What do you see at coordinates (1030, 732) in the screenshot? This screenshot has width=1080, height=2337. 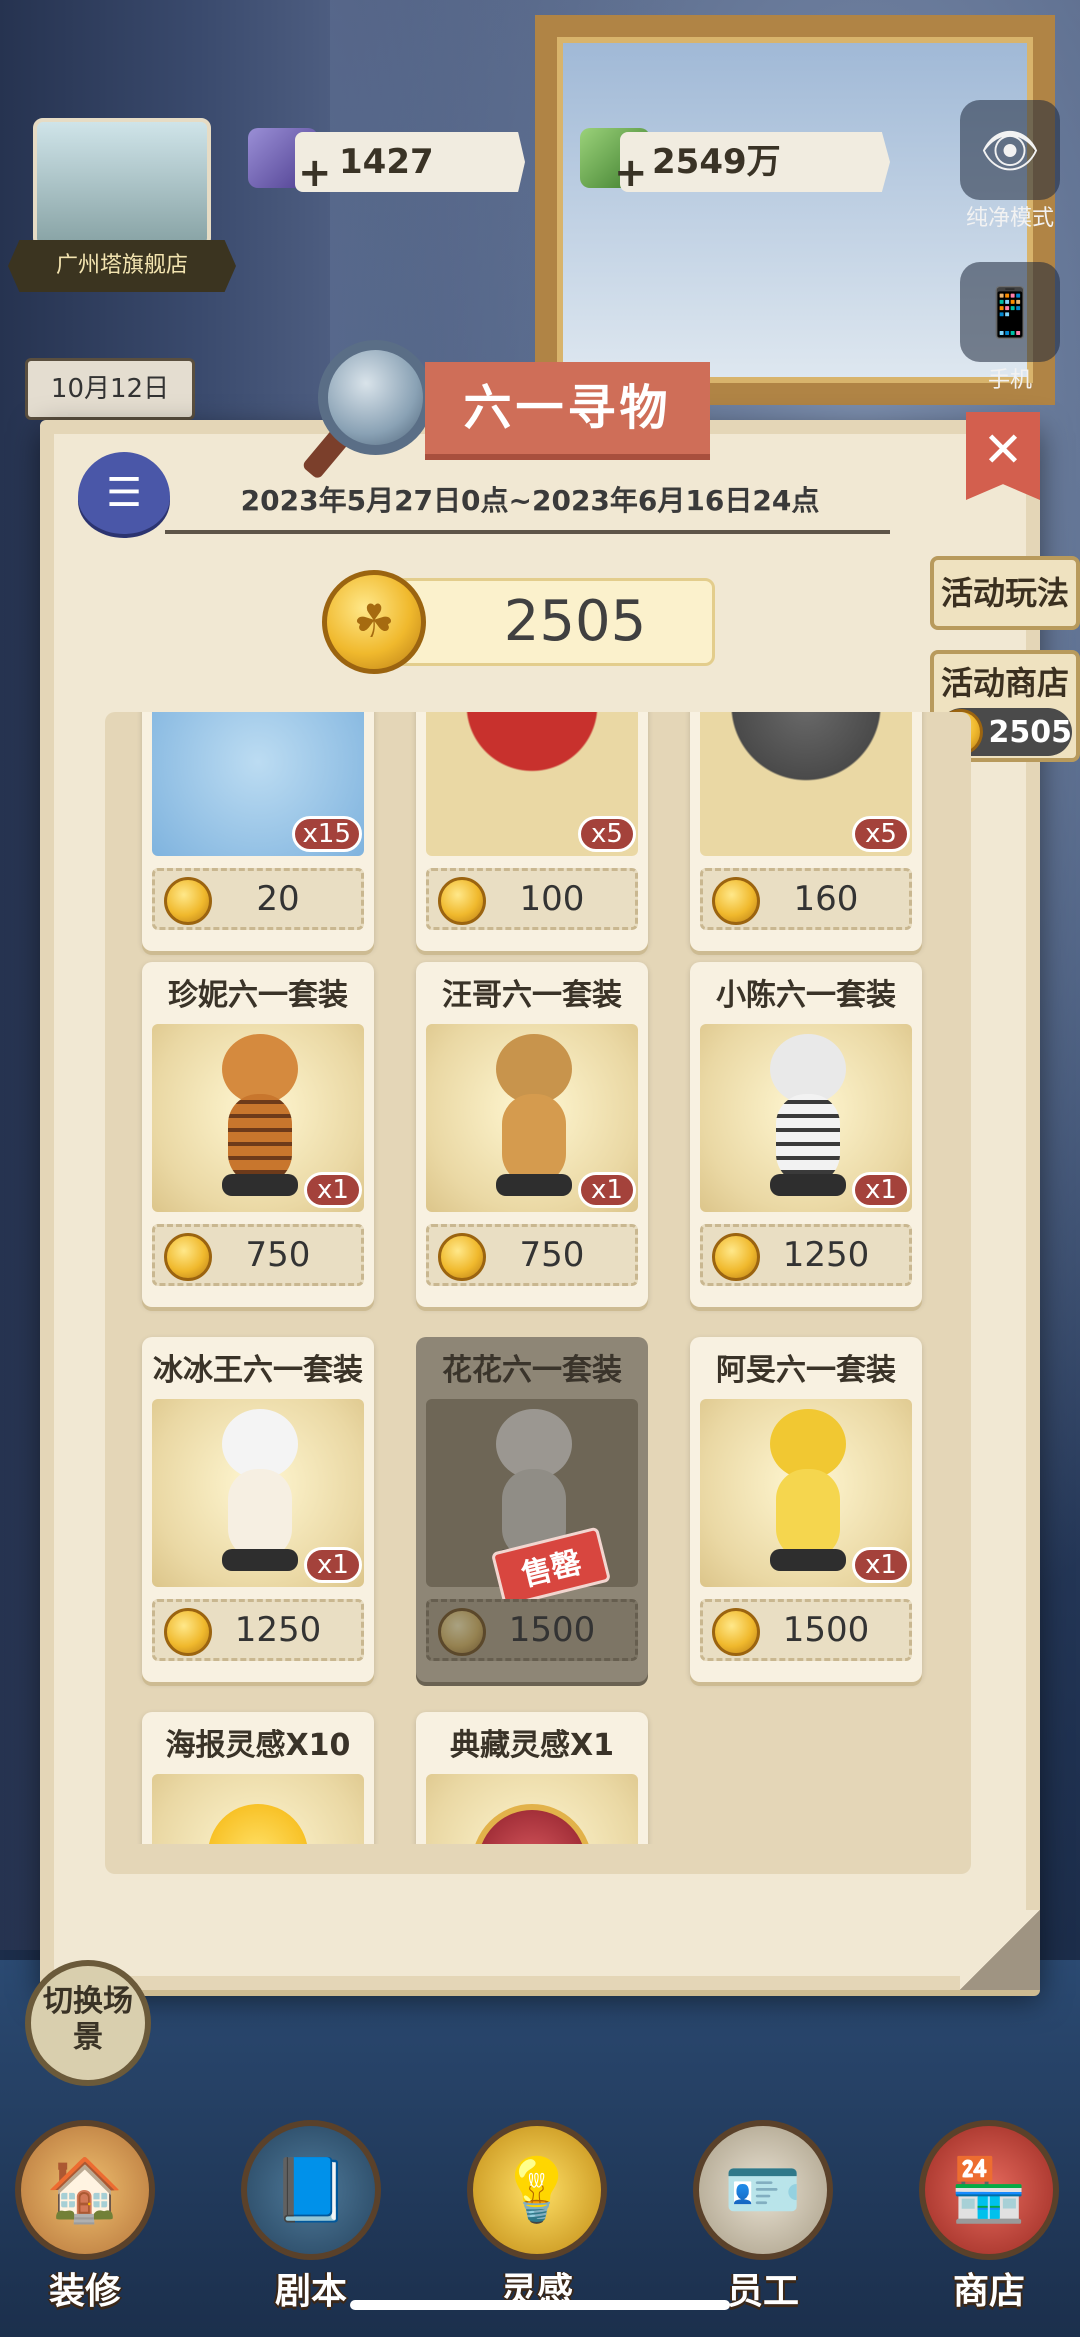 I see `event-shop-coins-value: 2505` at bounding box center [1030, 732].